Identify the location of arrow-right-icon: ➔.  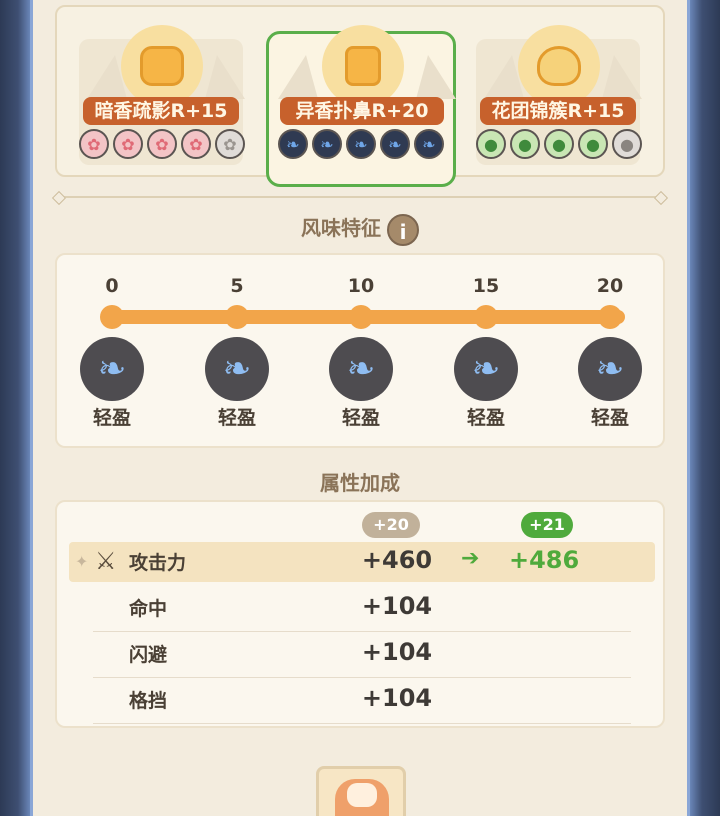
(470, 558).